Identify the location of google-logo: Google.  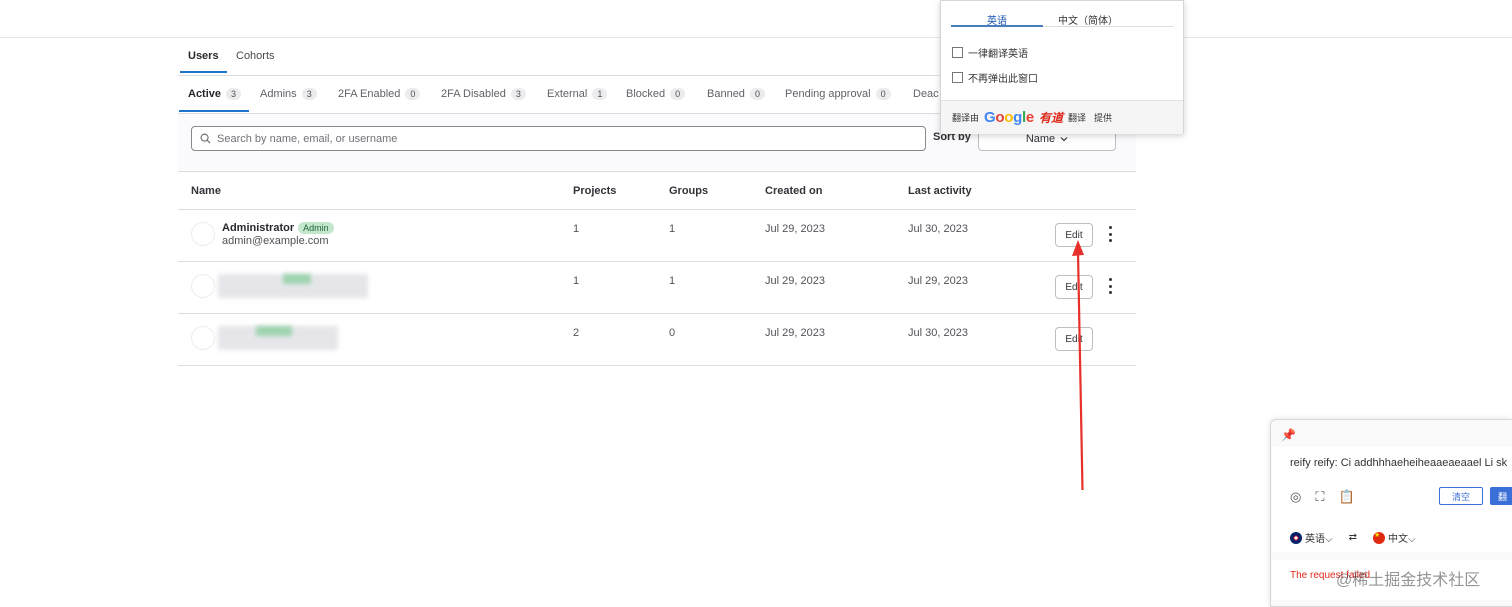
(1009, 117).